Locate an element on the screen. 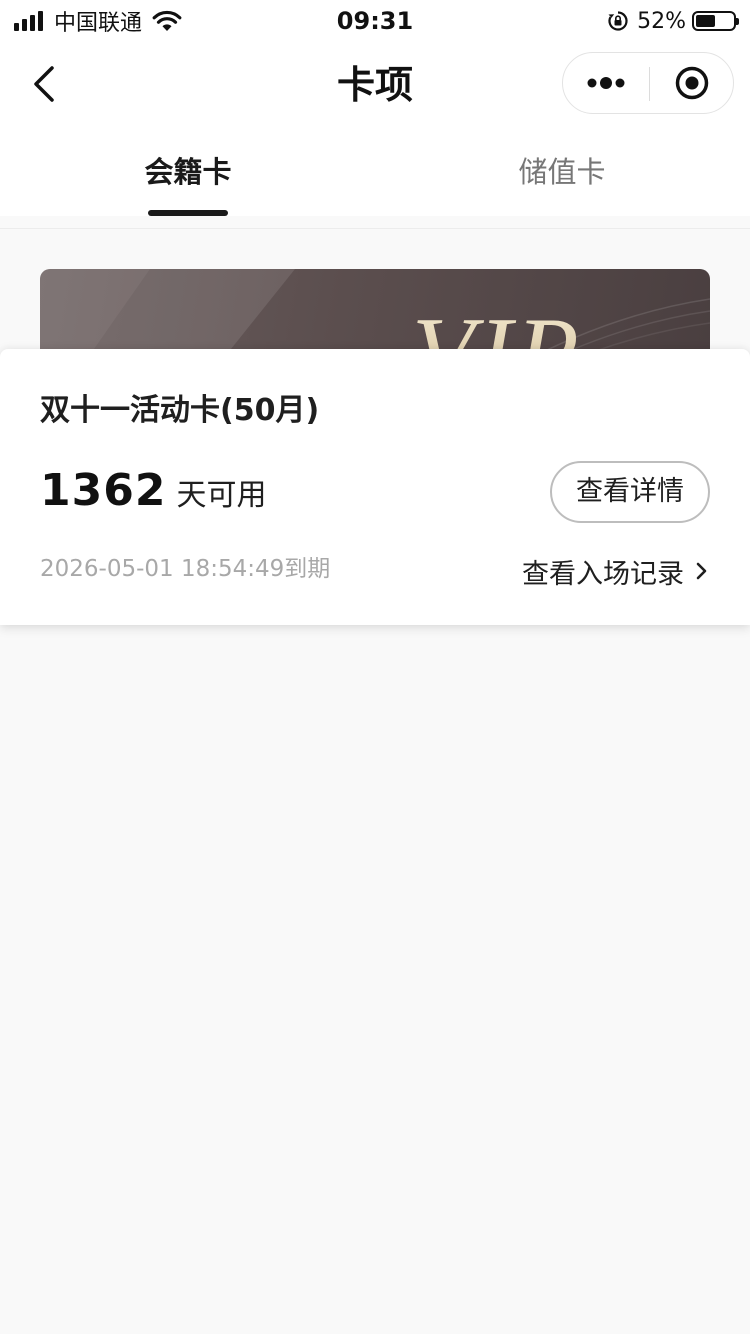 The width and height of the screenshot is (750, 1334). active-tab-indicator is located at coordinates (188, 213).